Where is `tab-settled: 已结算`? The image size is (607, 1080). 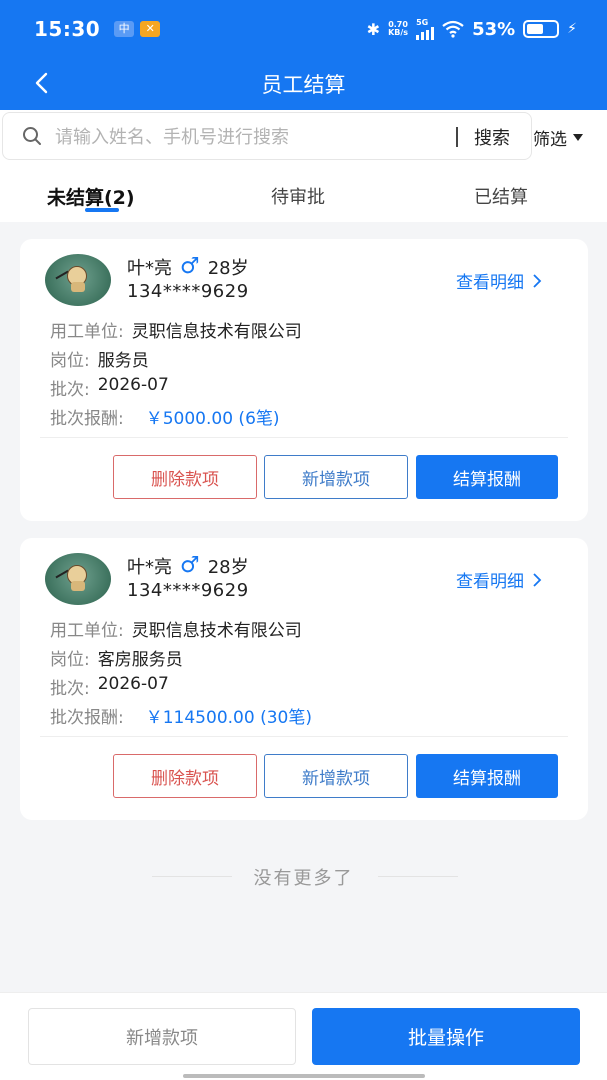 tab-settled: 已结算 is located at coordinates (501, 196).